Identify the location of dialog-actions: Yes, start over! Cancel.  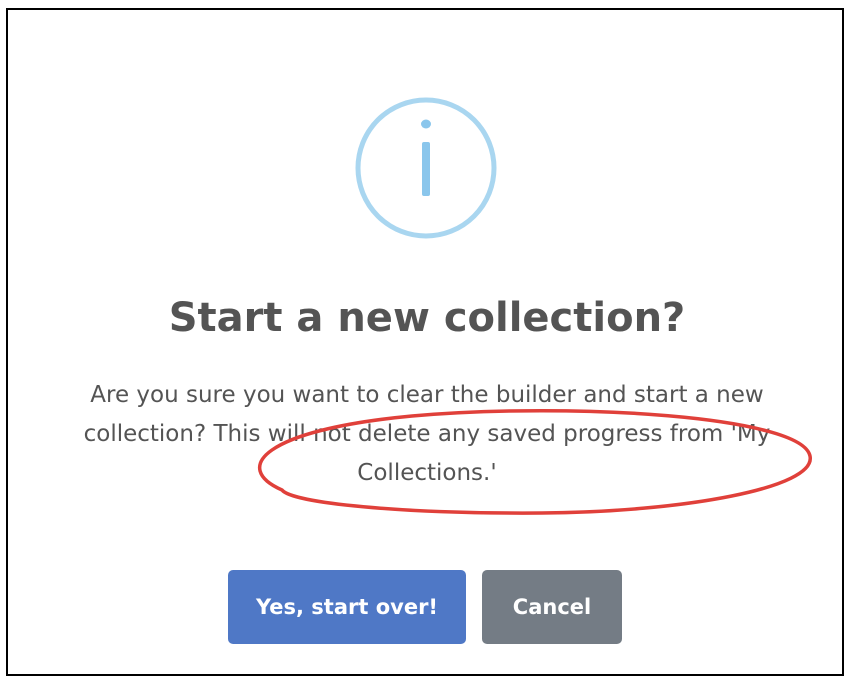
(427, 607).